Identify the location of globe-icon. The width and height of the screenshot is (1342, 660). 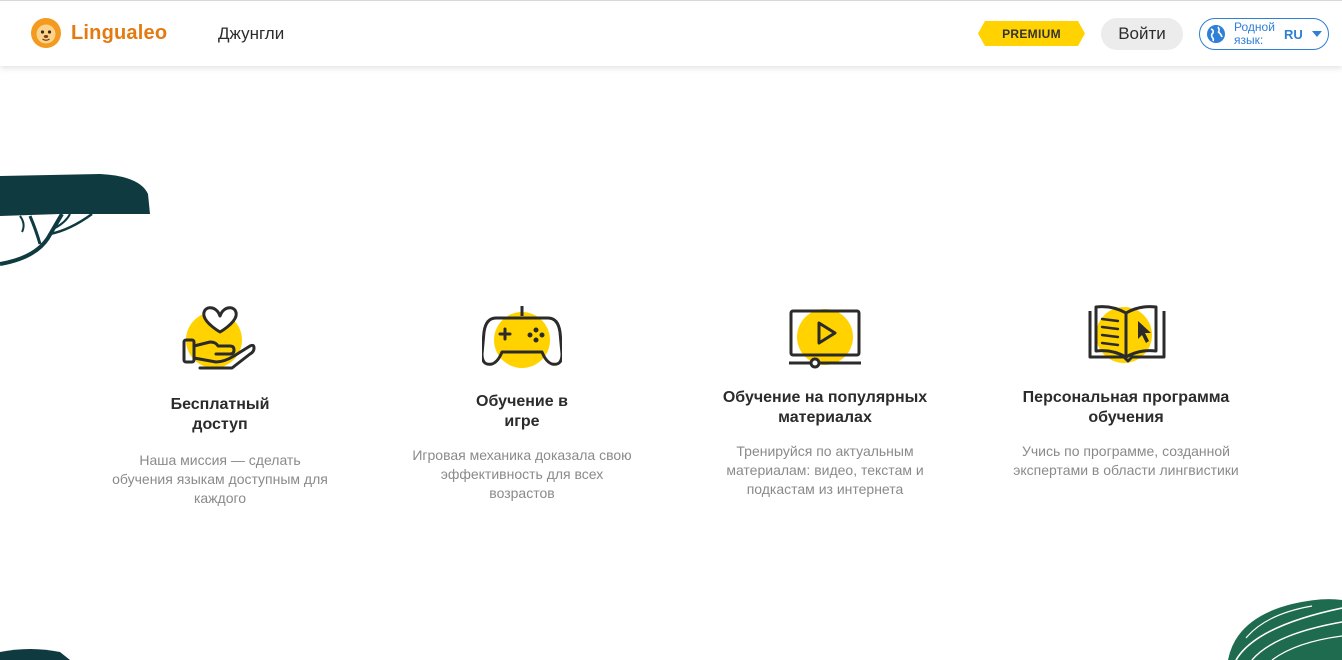
(1216, 34).